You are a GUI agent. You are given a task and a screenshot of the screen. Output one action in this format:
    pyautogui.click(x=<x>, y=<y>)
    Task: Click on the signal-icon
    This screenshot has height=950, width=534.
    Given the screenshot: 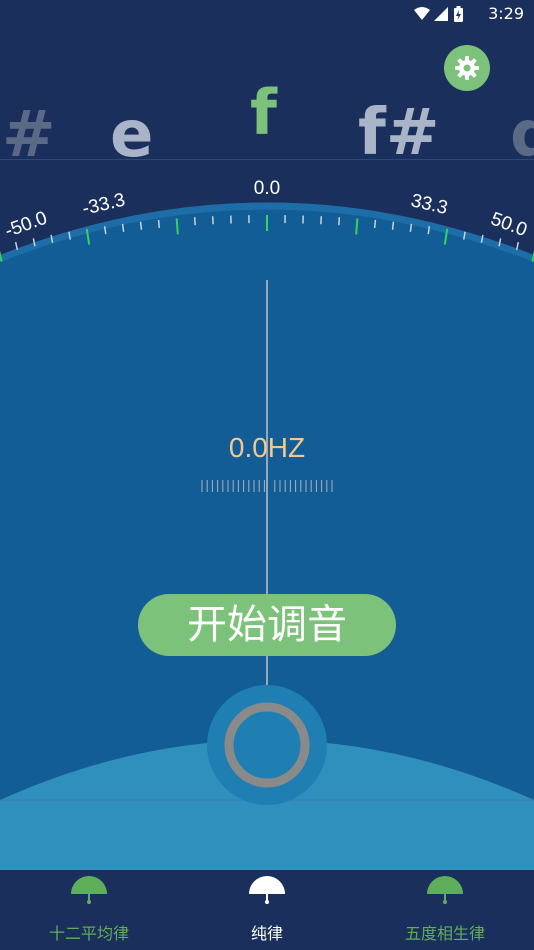 What is the action you would take?
    pyautogui.click(x=441, y=14)
    